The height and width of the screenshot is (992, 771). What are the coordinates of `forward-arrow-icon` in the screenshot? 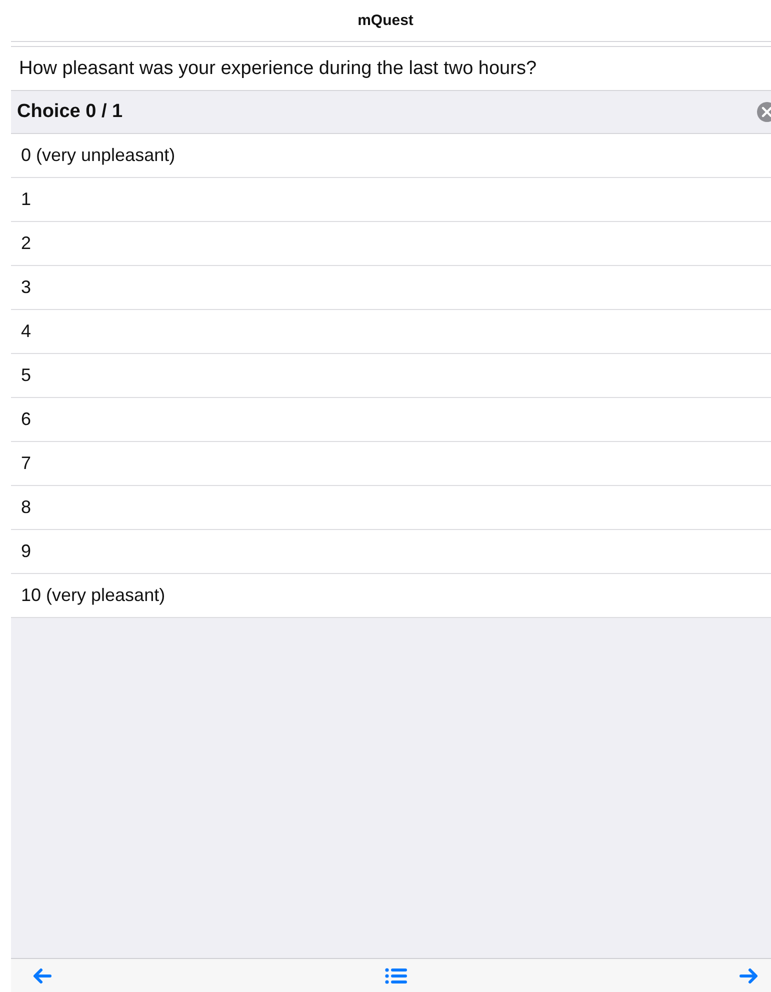 It's located at (749, 975).